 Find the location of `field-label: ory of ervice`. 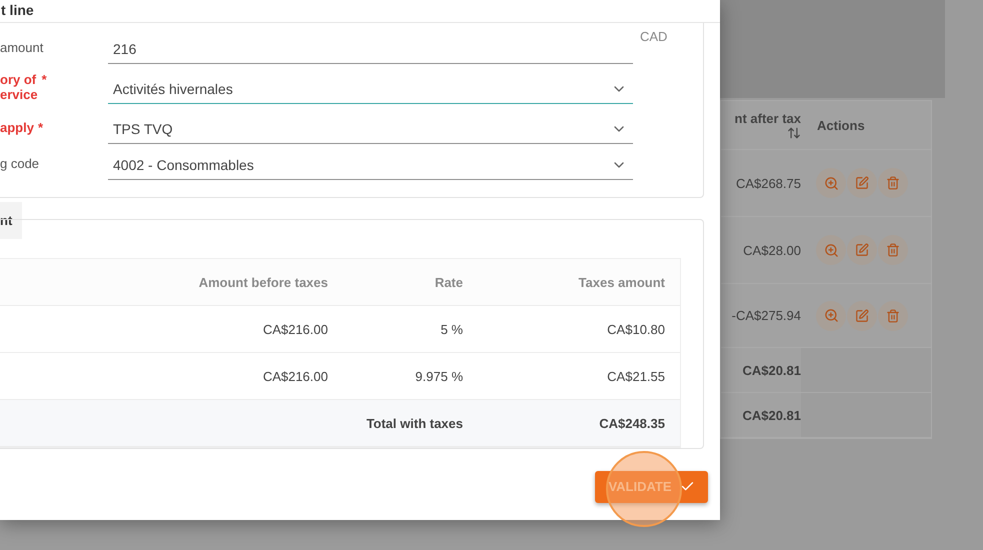

field-label: ory of ervice is located at coordinates (19, 87).